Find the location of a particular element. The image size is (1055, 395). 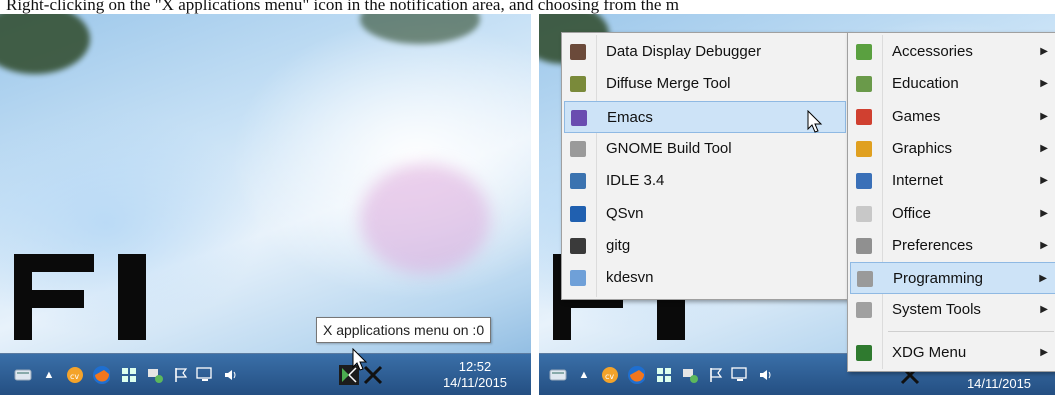

menu-item-xdg-menu: XDG Menu ▶ is located at coordinates (952, 353).